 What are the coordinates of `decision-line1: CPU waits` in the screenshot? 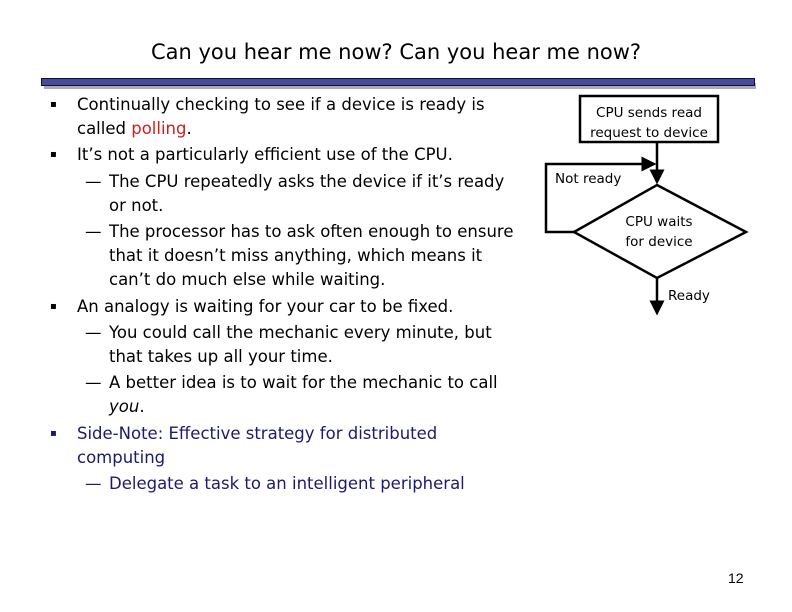 It's located at (658, 222).